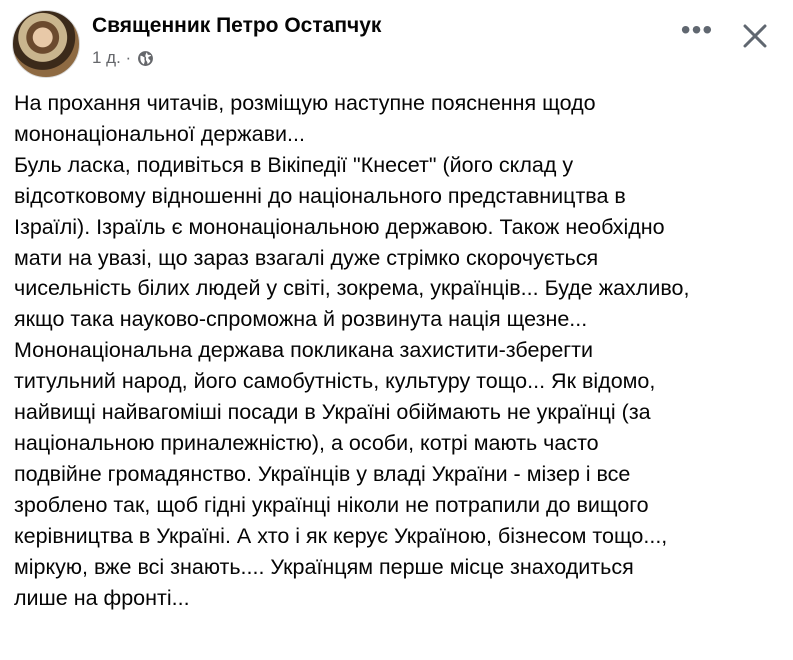 This screenshot has width=793, height=660. I want to click on more-options-icon: •••, so click(697, 29).